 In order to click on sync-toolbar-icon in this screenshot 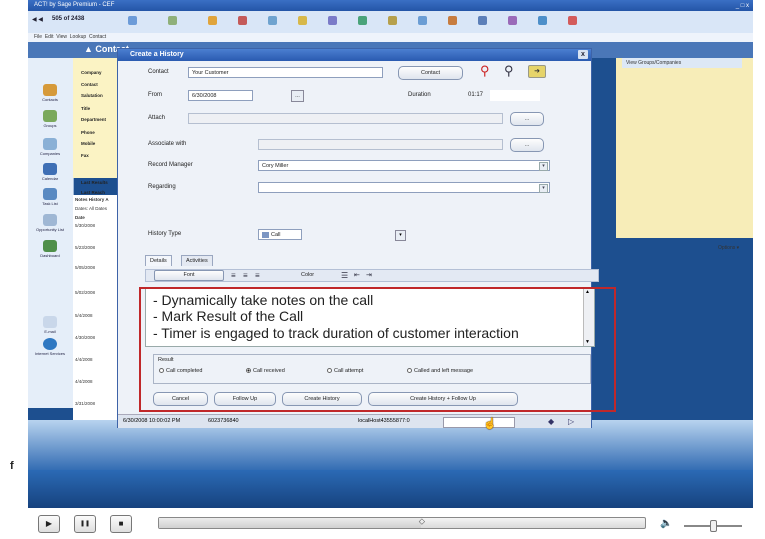, I will do `click(482, 20)`.